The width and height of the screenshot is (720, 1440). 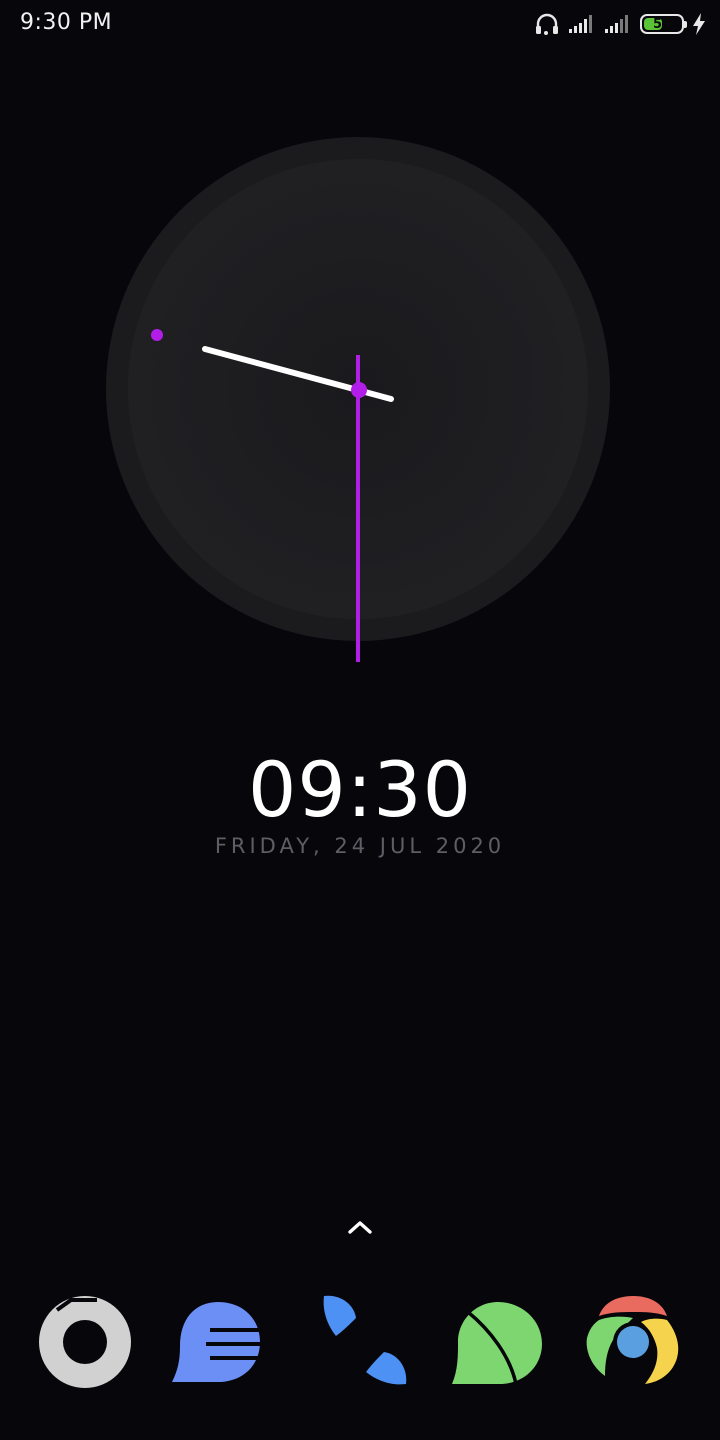 What do you see at coordinates (360, 1340) in the screenshot?
I see `phone-icon` at bounding box center [360, 1340].